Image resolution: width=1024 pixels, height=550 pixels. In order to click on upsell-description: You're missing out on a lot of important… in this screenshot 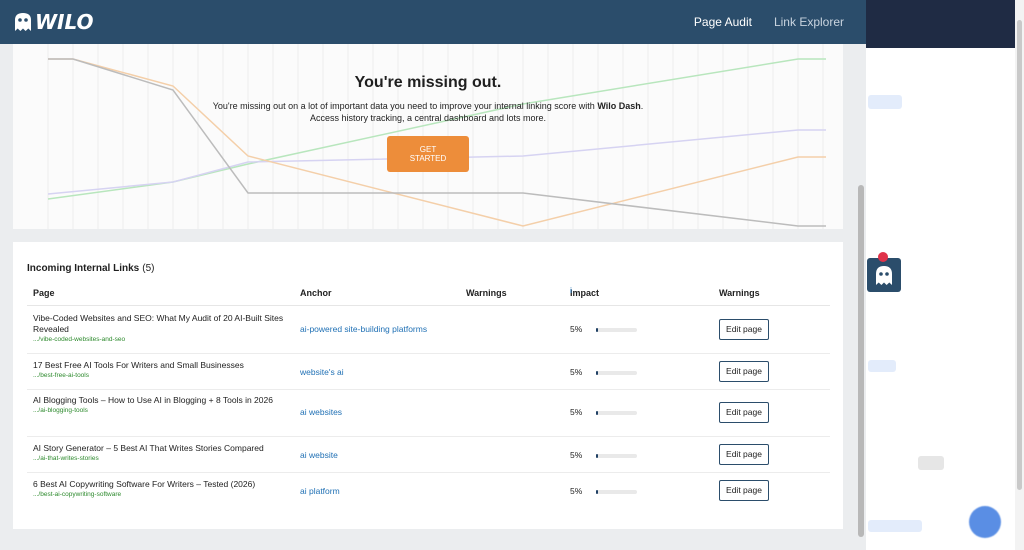, I will do `click(428, 112)`.